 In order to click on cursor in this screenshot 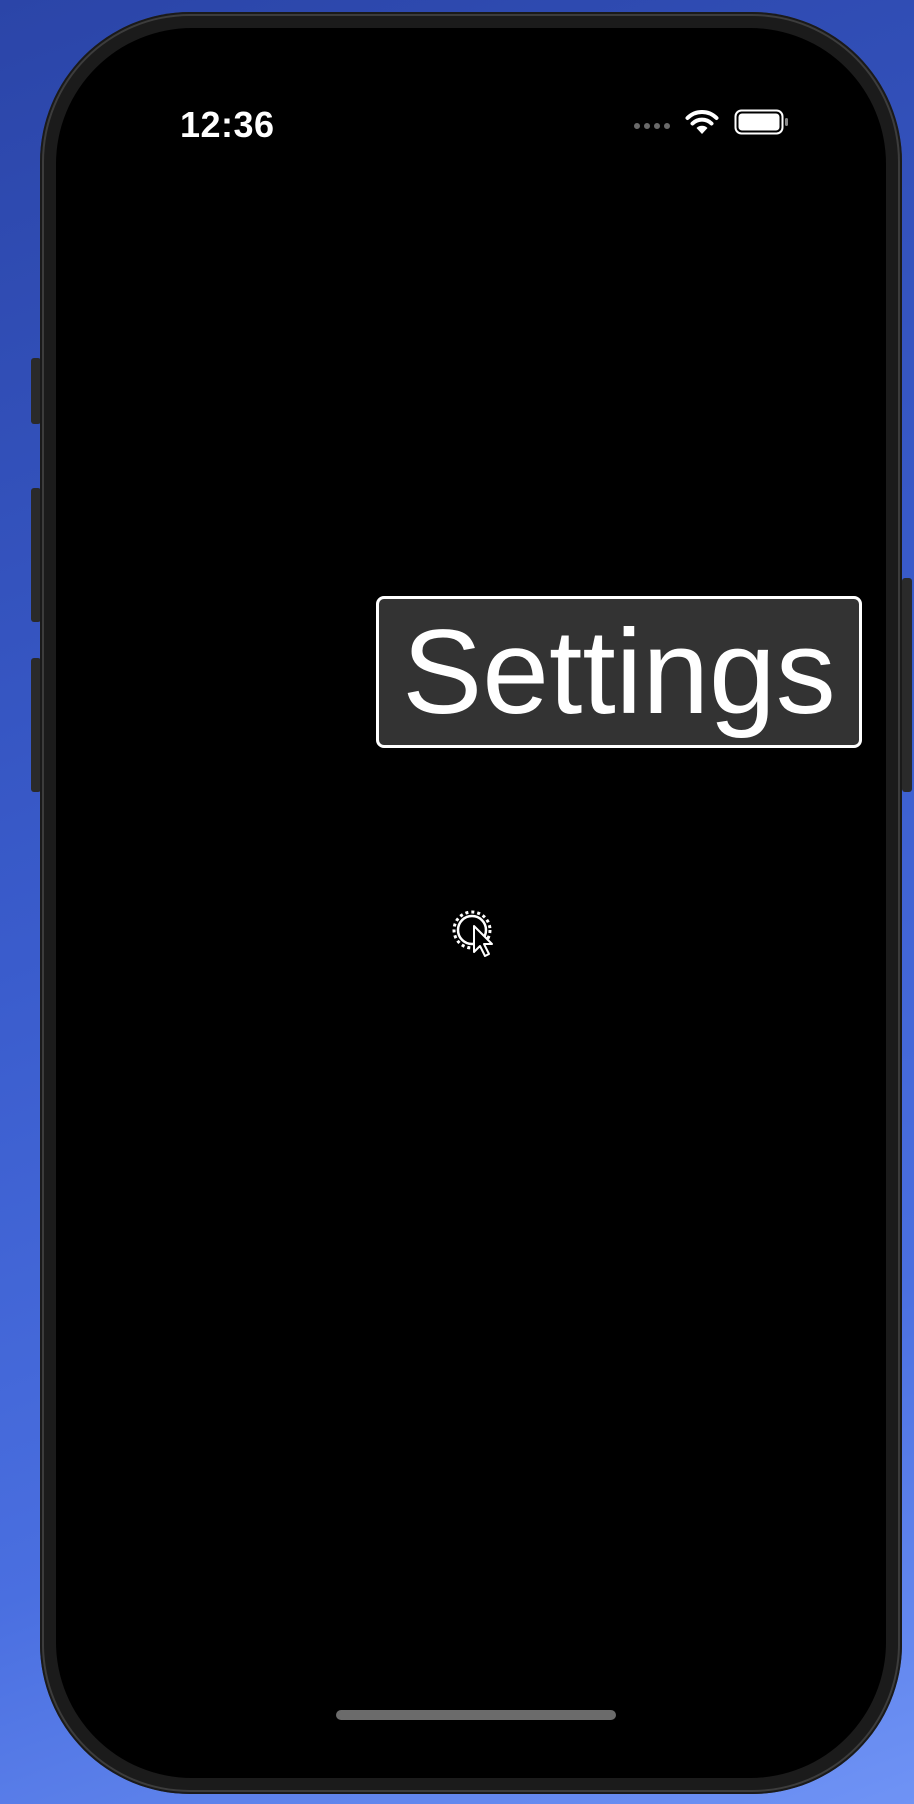, I will do `click(480, 938)`.